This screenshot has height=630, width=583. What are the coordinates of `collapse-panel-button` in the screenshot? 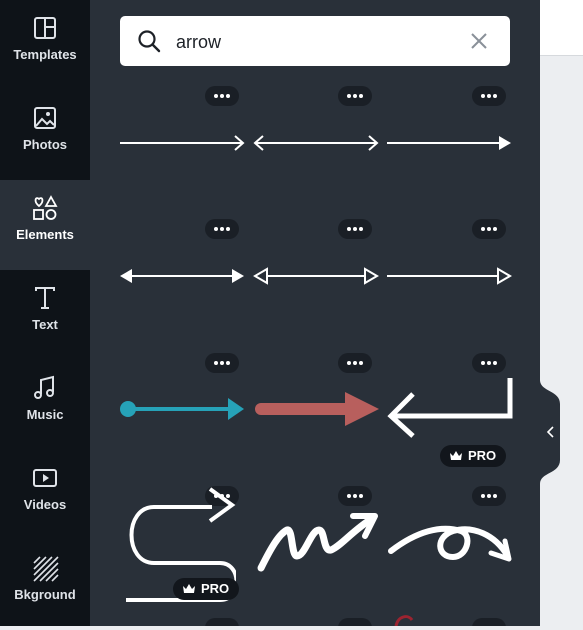 It's located at (550, 432).